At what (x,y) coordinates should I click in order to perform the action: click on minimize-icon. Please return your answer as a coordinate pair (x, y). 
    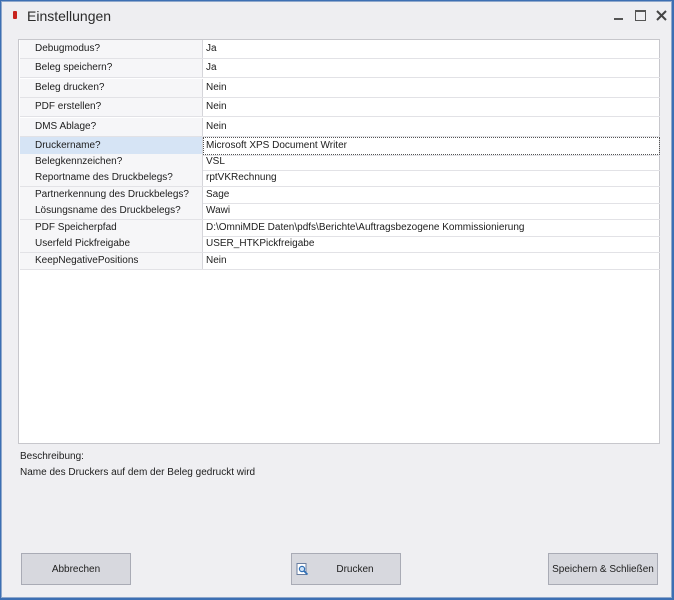
    Looking at the image, I should click on (618, 19).